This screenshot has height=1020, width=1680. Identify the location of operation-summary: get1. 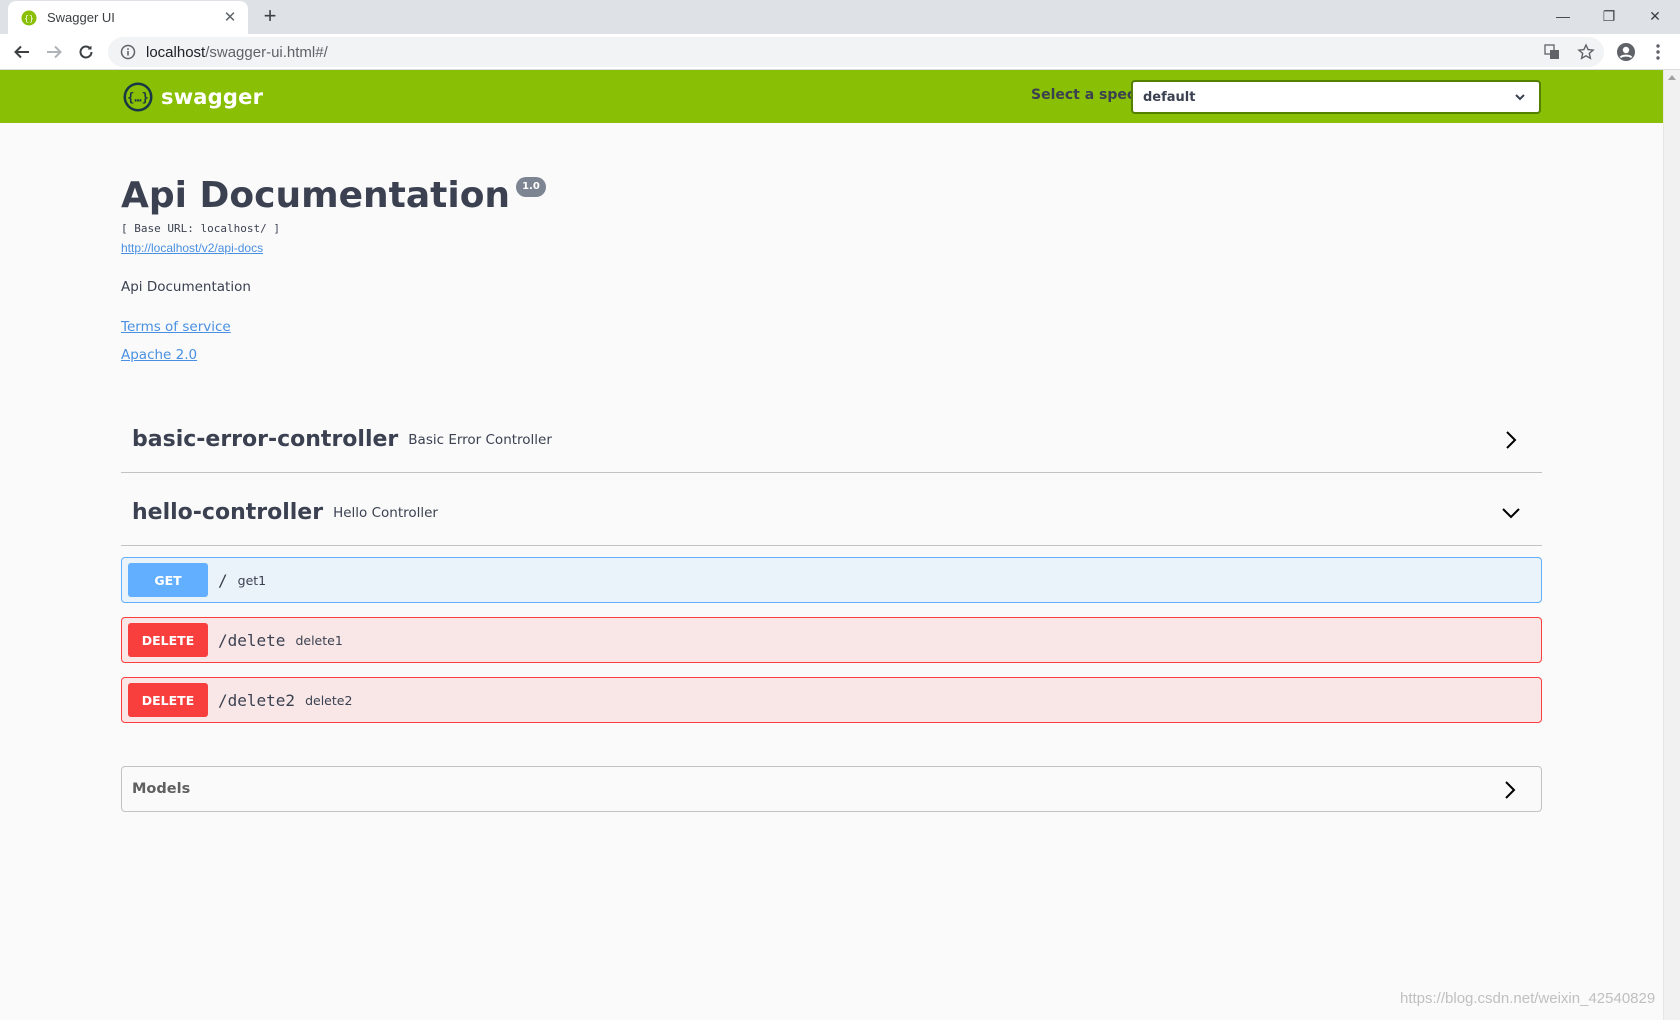
(252, 580).